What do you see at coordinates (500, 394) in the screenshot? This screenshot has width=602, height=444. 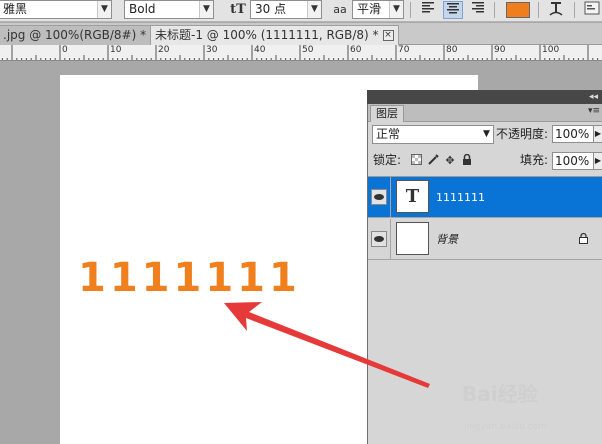 I see `watermark-logo: Bai经验` at bounding box center [500, 394].